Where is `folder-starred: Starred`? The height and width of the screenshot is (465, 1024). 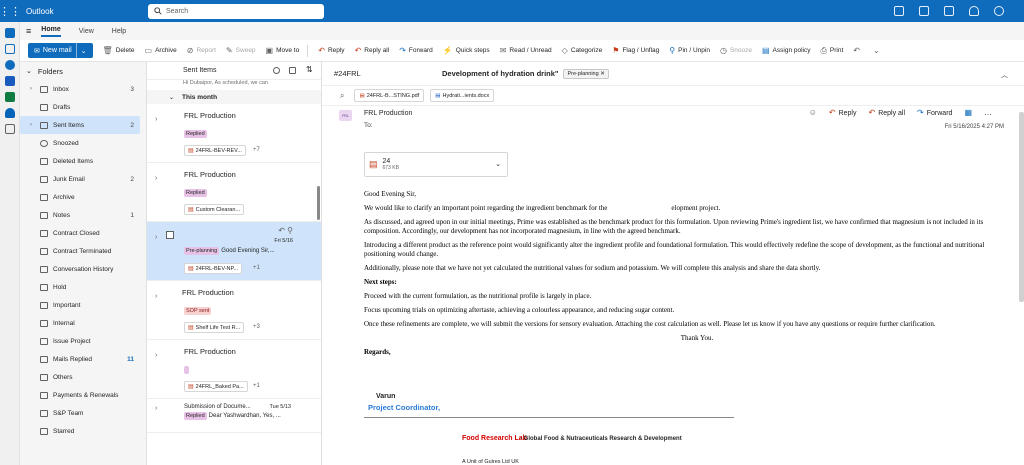 folder-starred: Starred is located at coordinates (83, 431).